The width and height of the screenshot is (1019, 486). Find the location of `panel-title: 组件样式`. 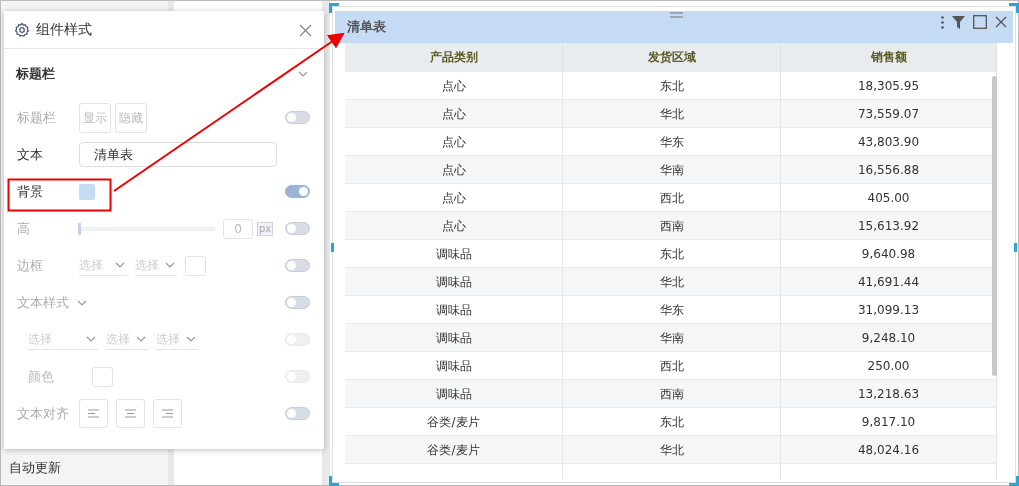

panel-title: 组件样式 is located at coordinates (64, 29).